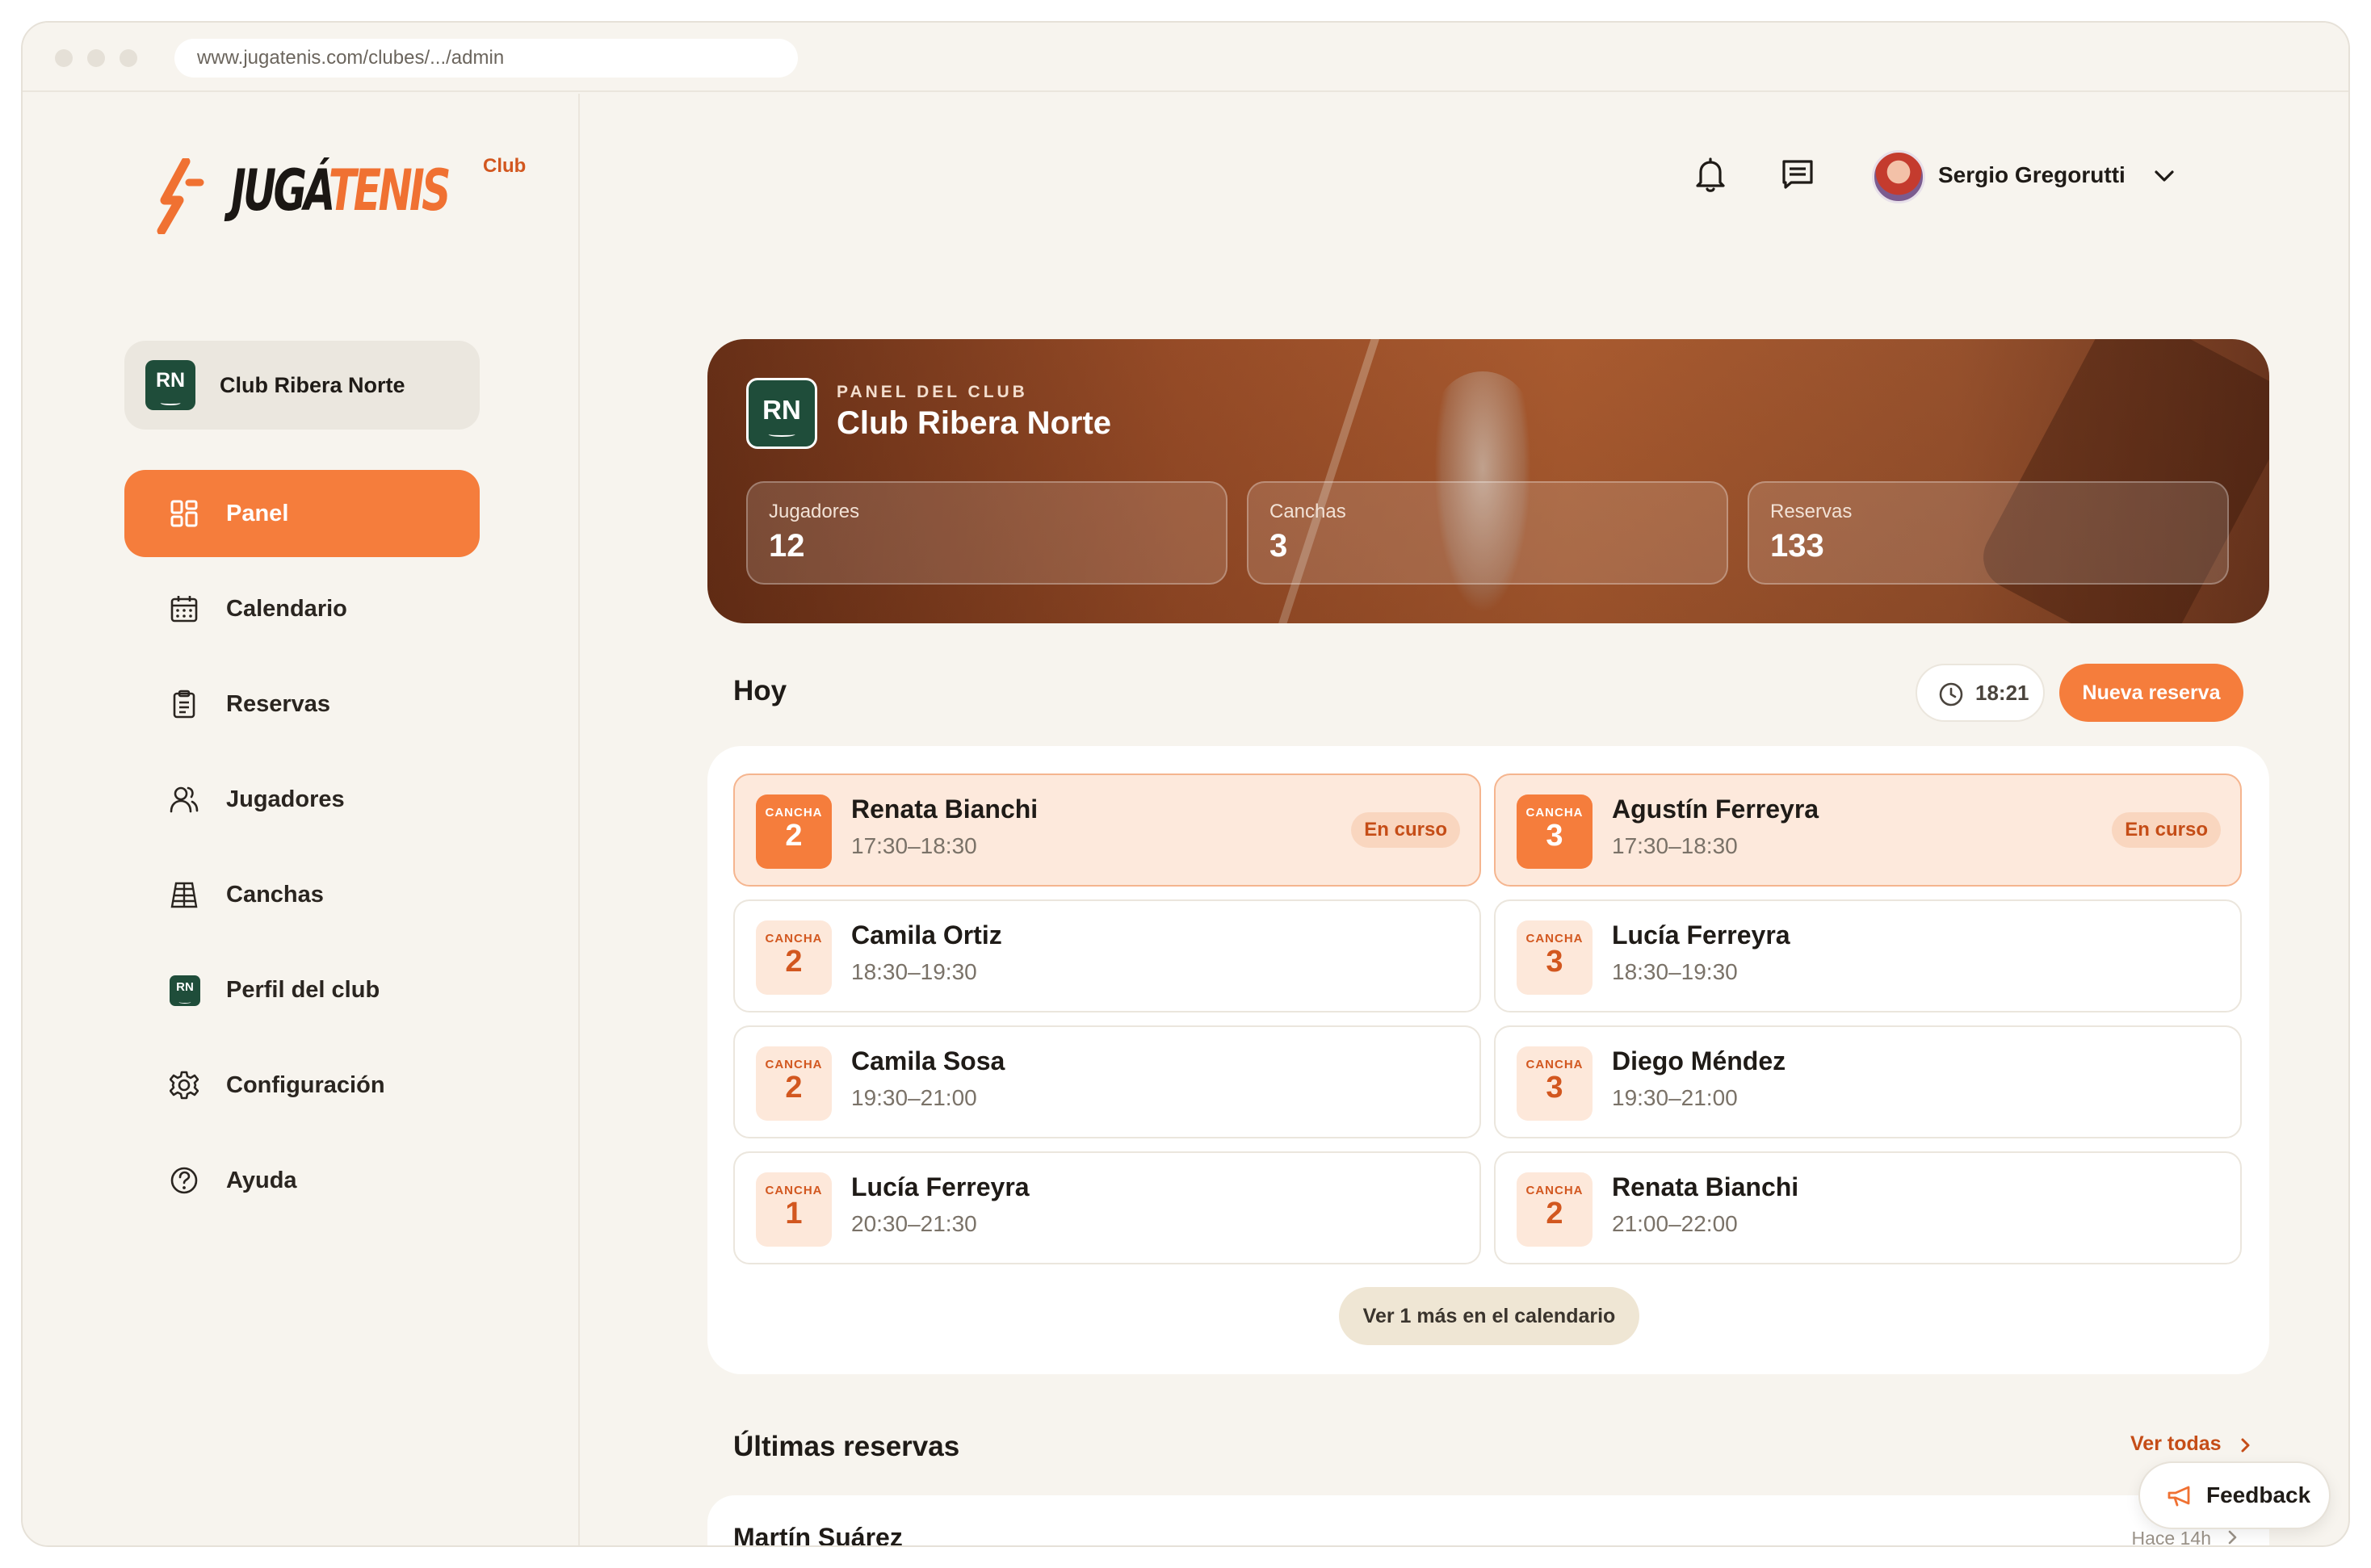  Describe the element at coordinates (932, 392) in the screenshot. I see `hero-eyebrow: PANEL DEL CLUB` at that location.